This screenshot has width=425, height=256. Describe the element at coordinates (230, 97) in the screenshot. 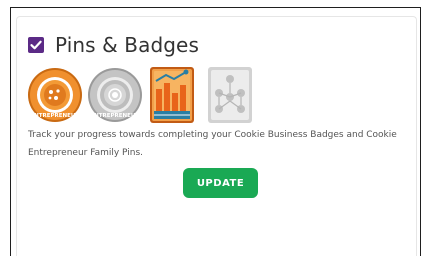

I see `cookie-business-network-badge-icon` at that location.